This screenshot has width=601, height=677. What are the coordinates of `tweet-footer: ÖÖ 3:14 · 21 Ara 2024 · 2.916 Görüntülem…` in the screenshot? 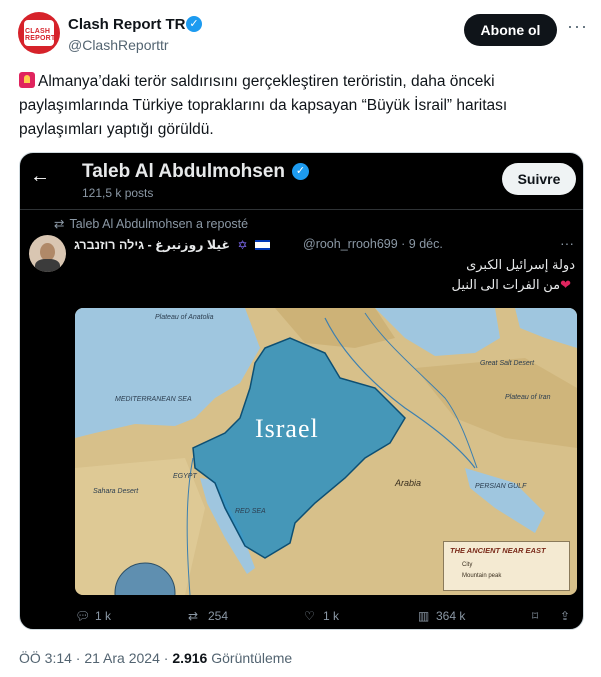 It's located at (155, 658).